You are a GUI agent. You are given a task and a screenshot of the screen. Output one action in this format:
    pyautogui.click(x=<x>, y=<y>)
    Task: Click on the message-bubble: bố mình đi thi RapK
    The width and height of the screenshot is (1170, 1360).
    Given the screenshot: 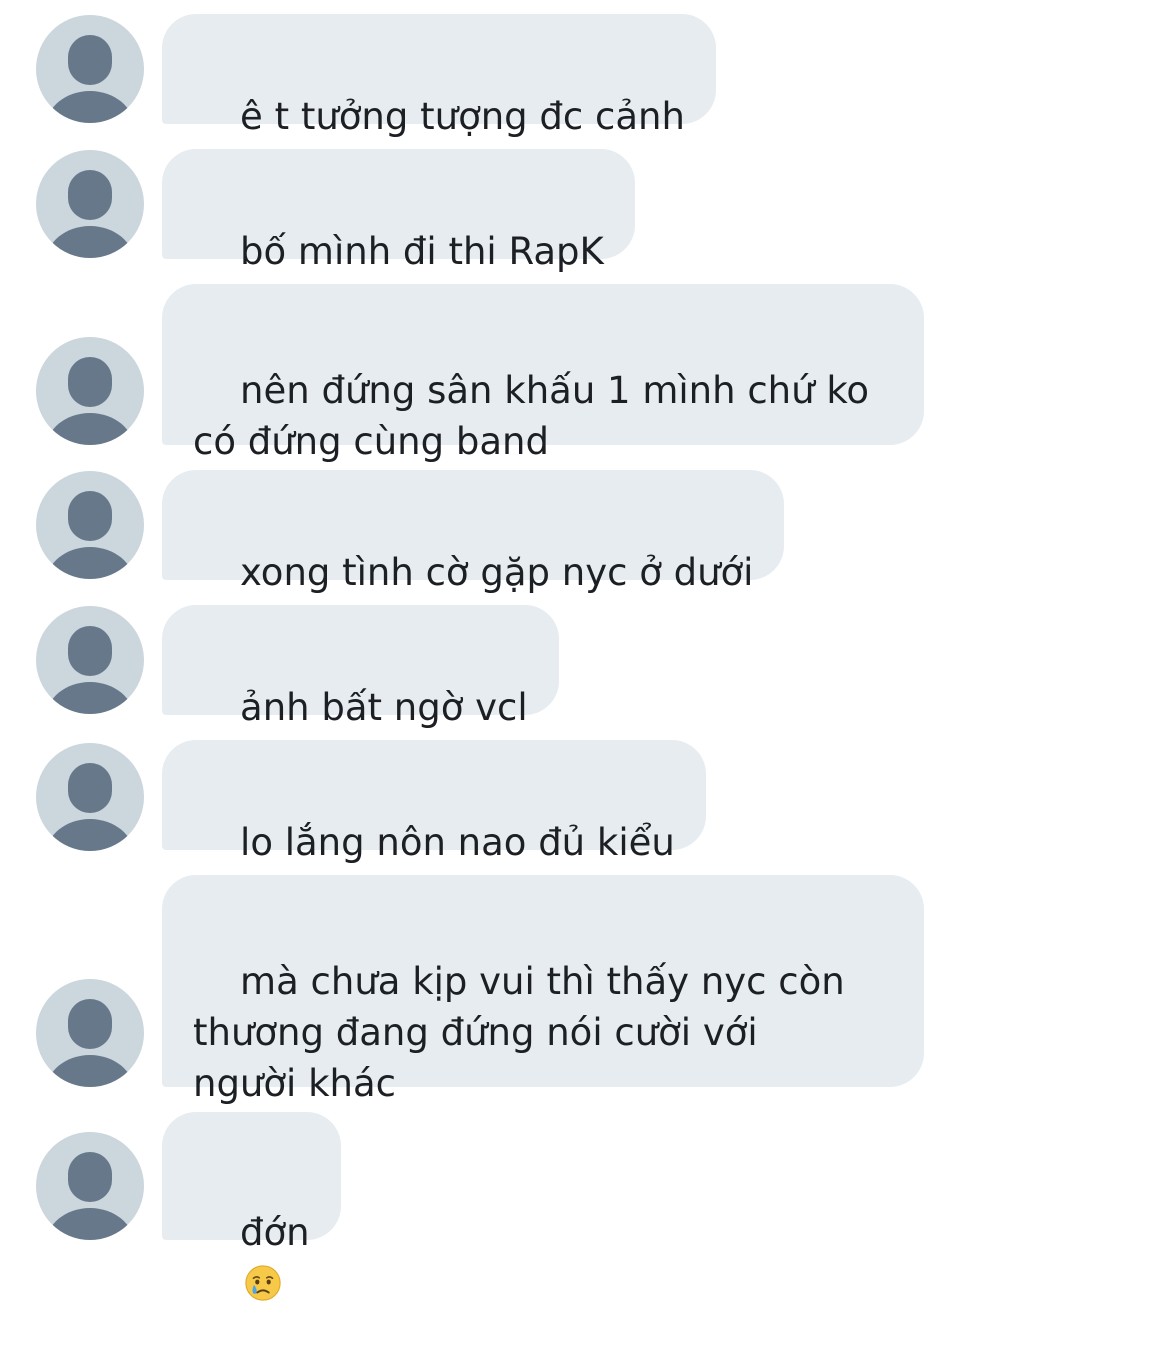 What is the action you would take?
    pyautogui.click(x=398, y=211)
    